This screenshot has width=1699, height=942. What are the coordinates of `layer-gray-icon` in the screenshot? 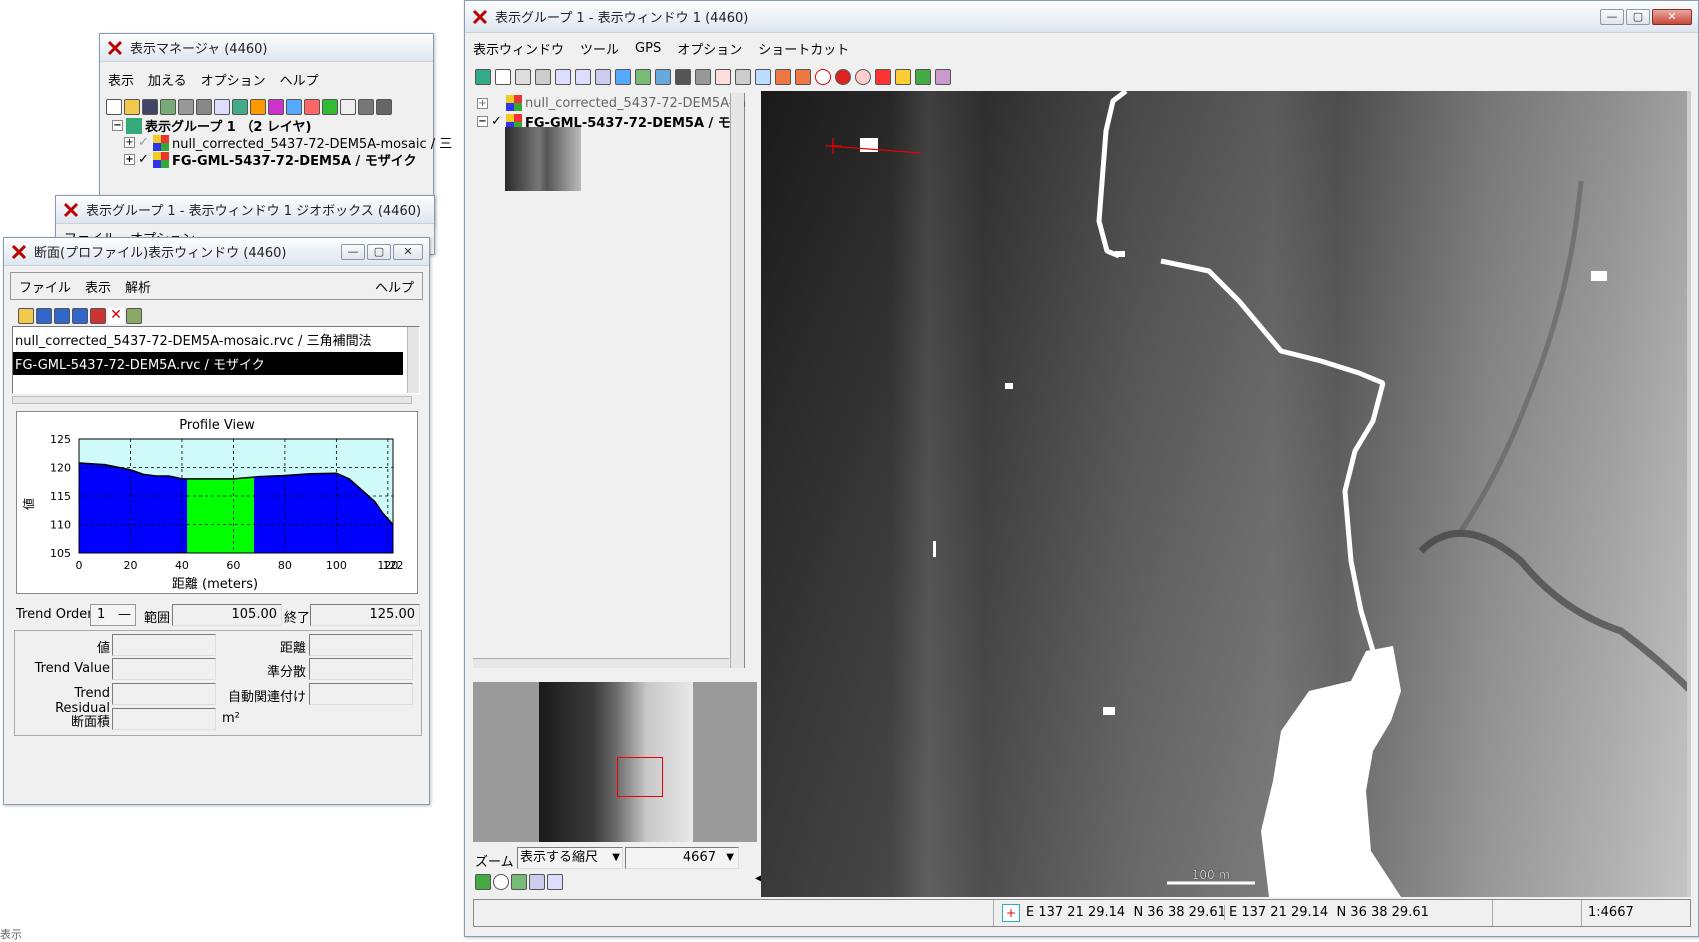 It's located at (186, 107).